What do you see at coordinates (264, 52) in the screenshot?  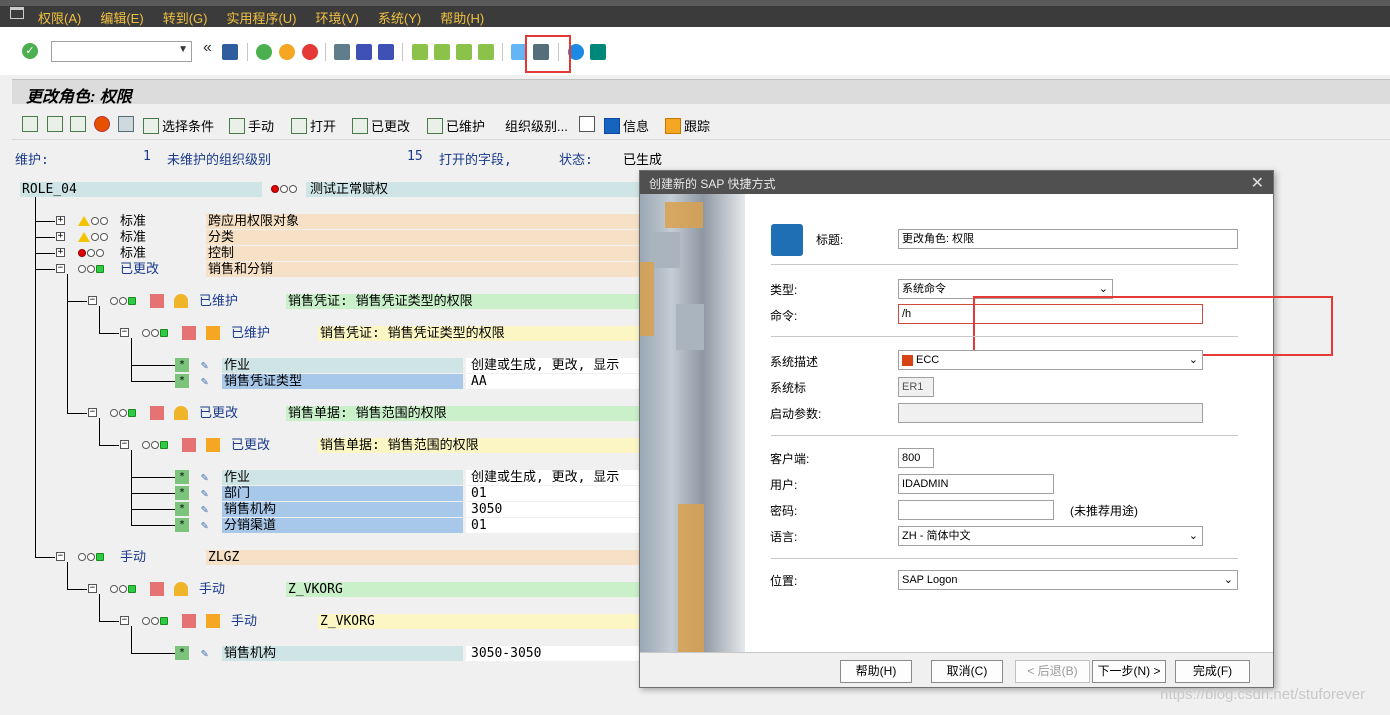 I see `back-icon` at bounding box center [264, 52].